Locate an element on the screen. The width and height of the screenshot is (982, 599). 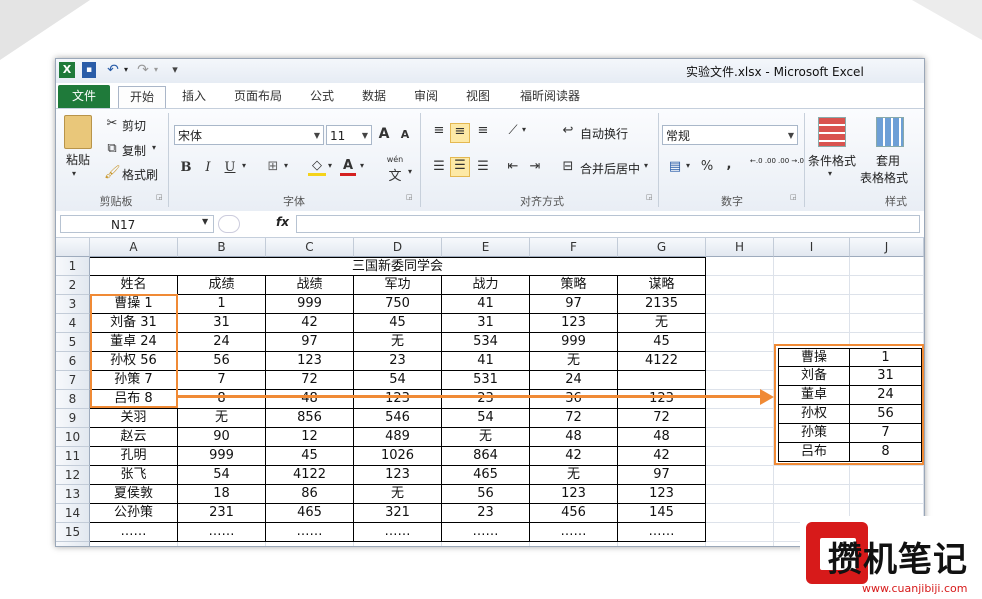
name-box-dropdown-icon: ▼ is located at coordinates (205, 221).